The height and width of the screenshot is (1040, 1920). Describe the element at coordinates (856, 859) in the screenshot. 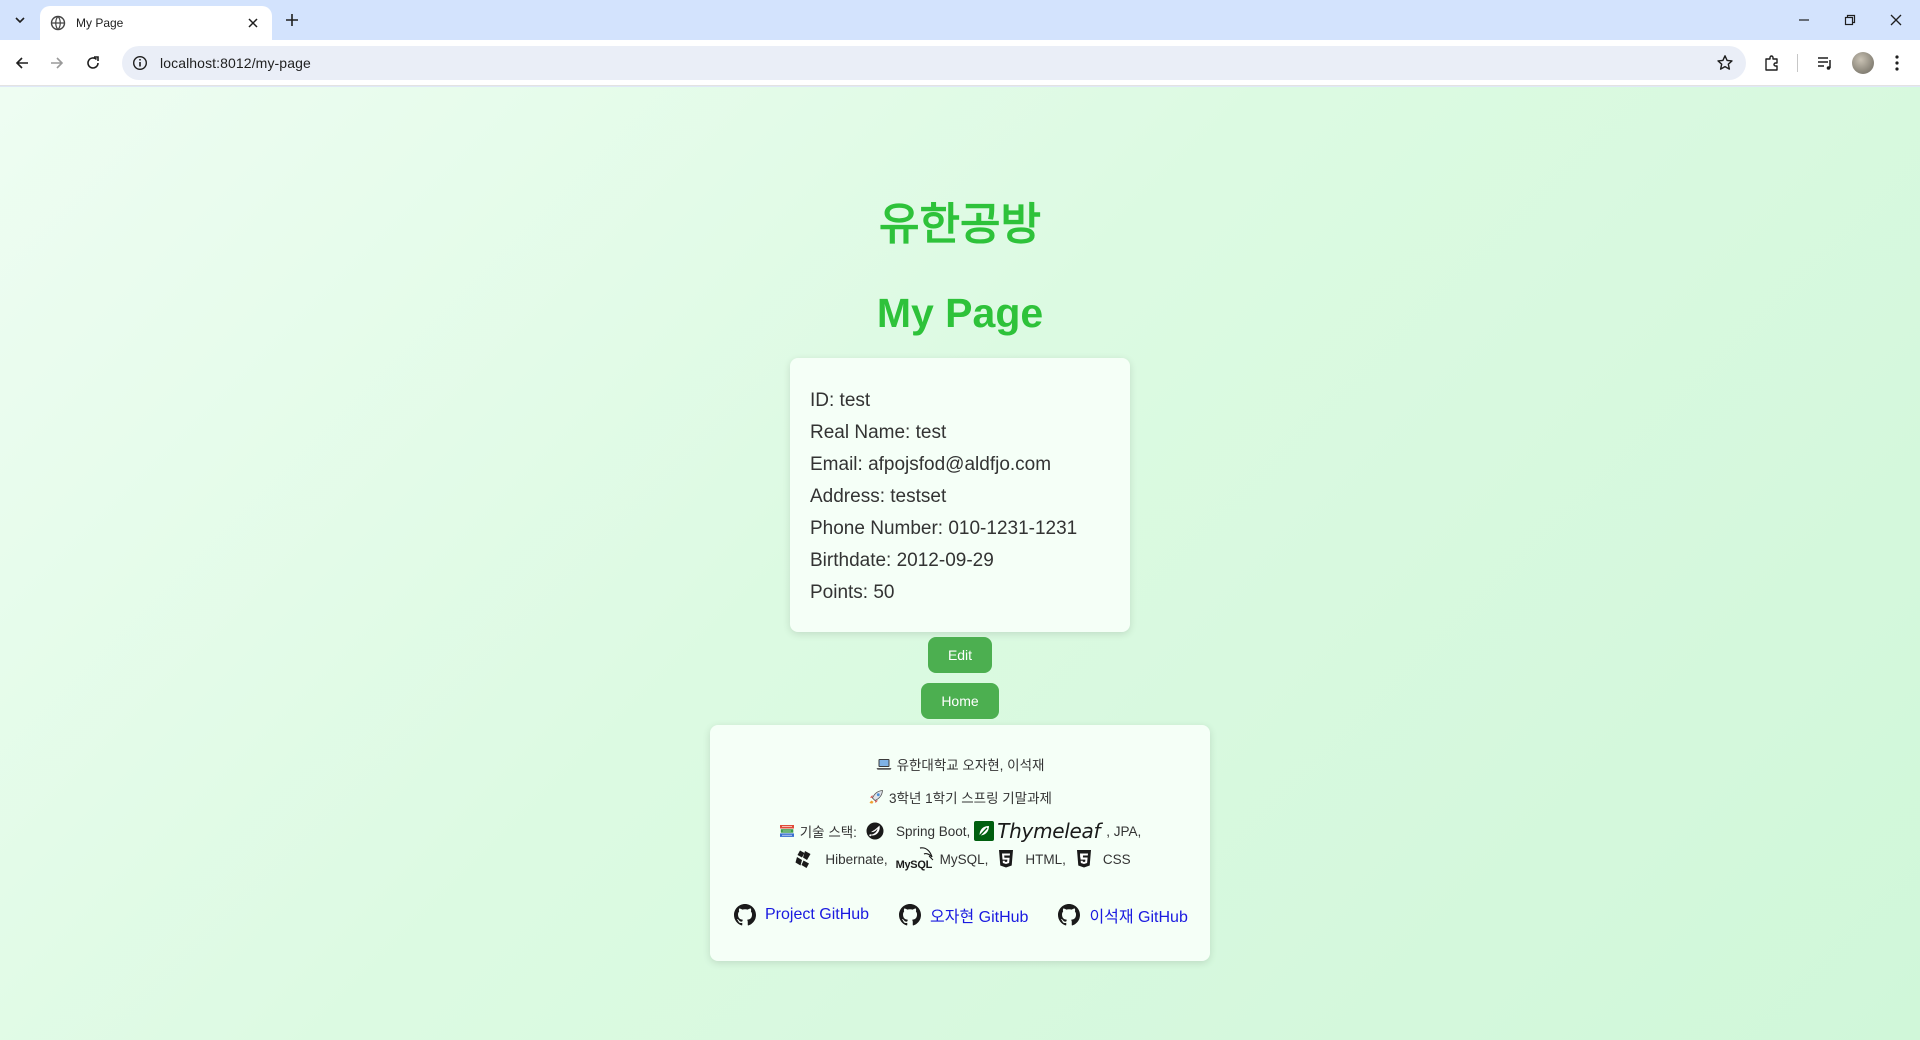

I see `hibernate-label: Hibernate,` at that location.